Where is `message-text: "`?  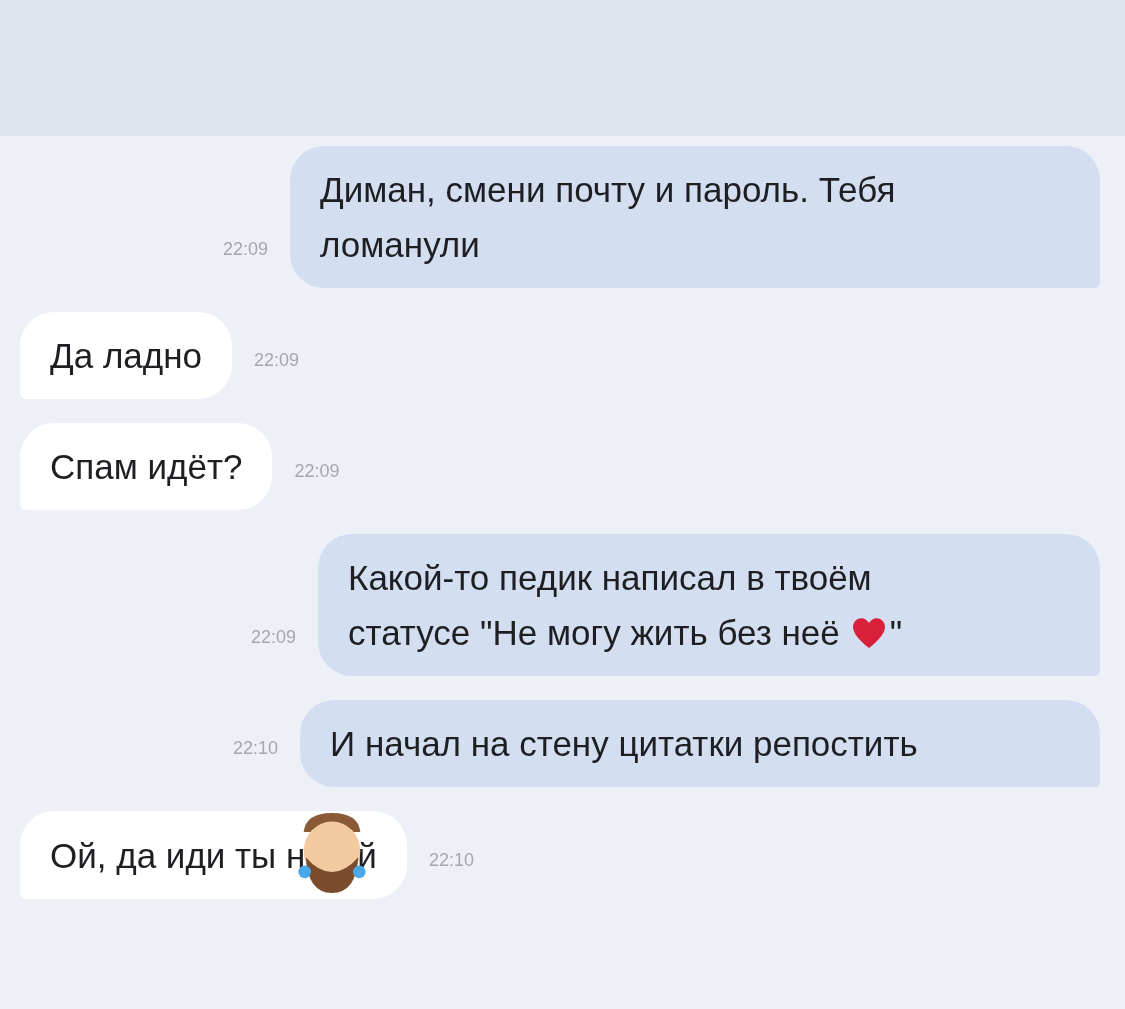 message-text: " is located at coordinates (896, 633).